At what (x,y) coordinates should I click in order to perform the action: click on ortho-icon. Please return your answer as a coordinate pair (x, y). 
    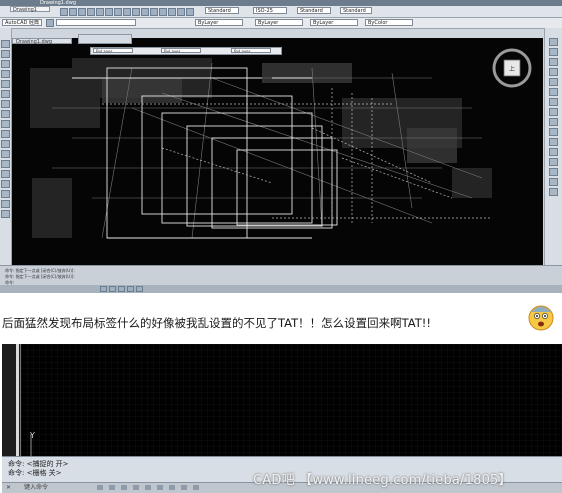
    Looking at the image, I should click on (136, 487).